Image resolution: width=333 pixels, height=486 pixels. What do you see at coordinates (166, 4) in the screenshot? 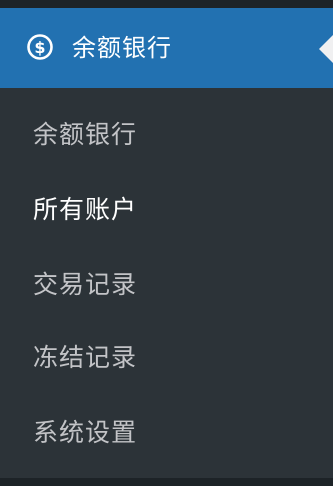
I see `admin-menu-top-edge` at bounding box center [166, 4].